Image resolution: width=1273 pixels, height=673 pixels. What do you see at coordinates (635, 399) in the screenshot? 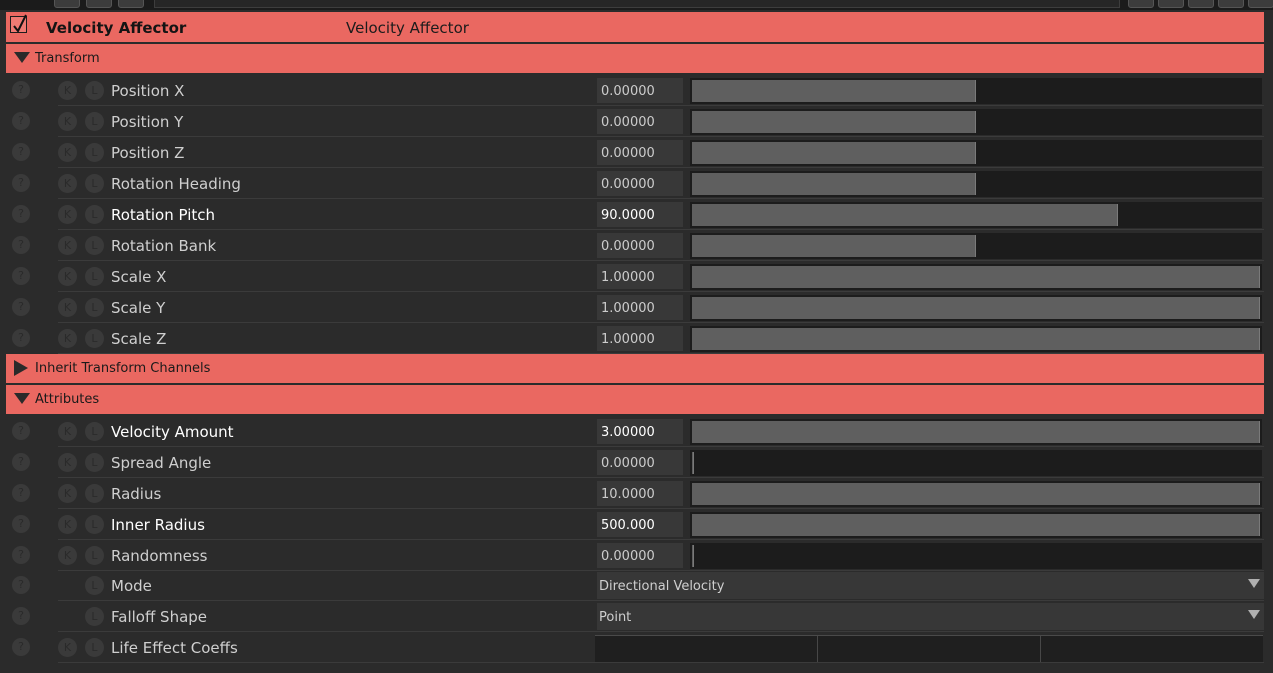
I see `section-attributes: Attributes` at bounding box center [635, 399].